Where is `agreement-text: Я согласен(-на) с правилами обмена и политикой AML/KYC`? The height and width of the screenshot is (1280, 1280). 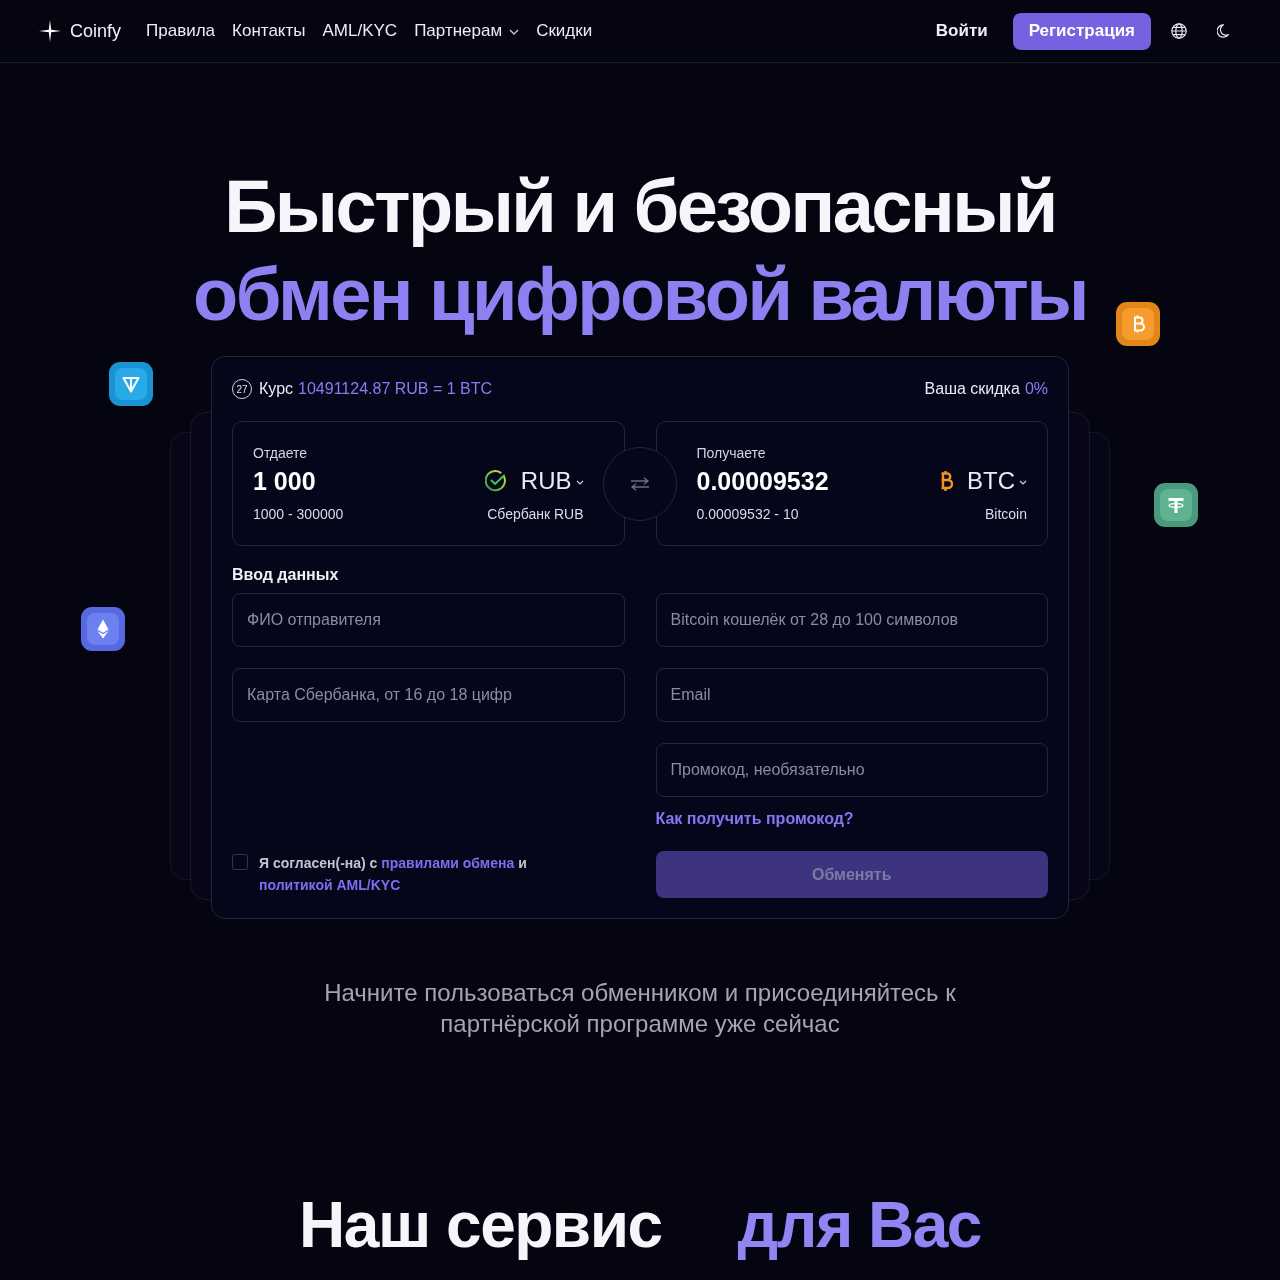
agreement-text: Я согласен(-на) с правилами обмена и политикой AML/KYC is located at coordinates (393, 874).